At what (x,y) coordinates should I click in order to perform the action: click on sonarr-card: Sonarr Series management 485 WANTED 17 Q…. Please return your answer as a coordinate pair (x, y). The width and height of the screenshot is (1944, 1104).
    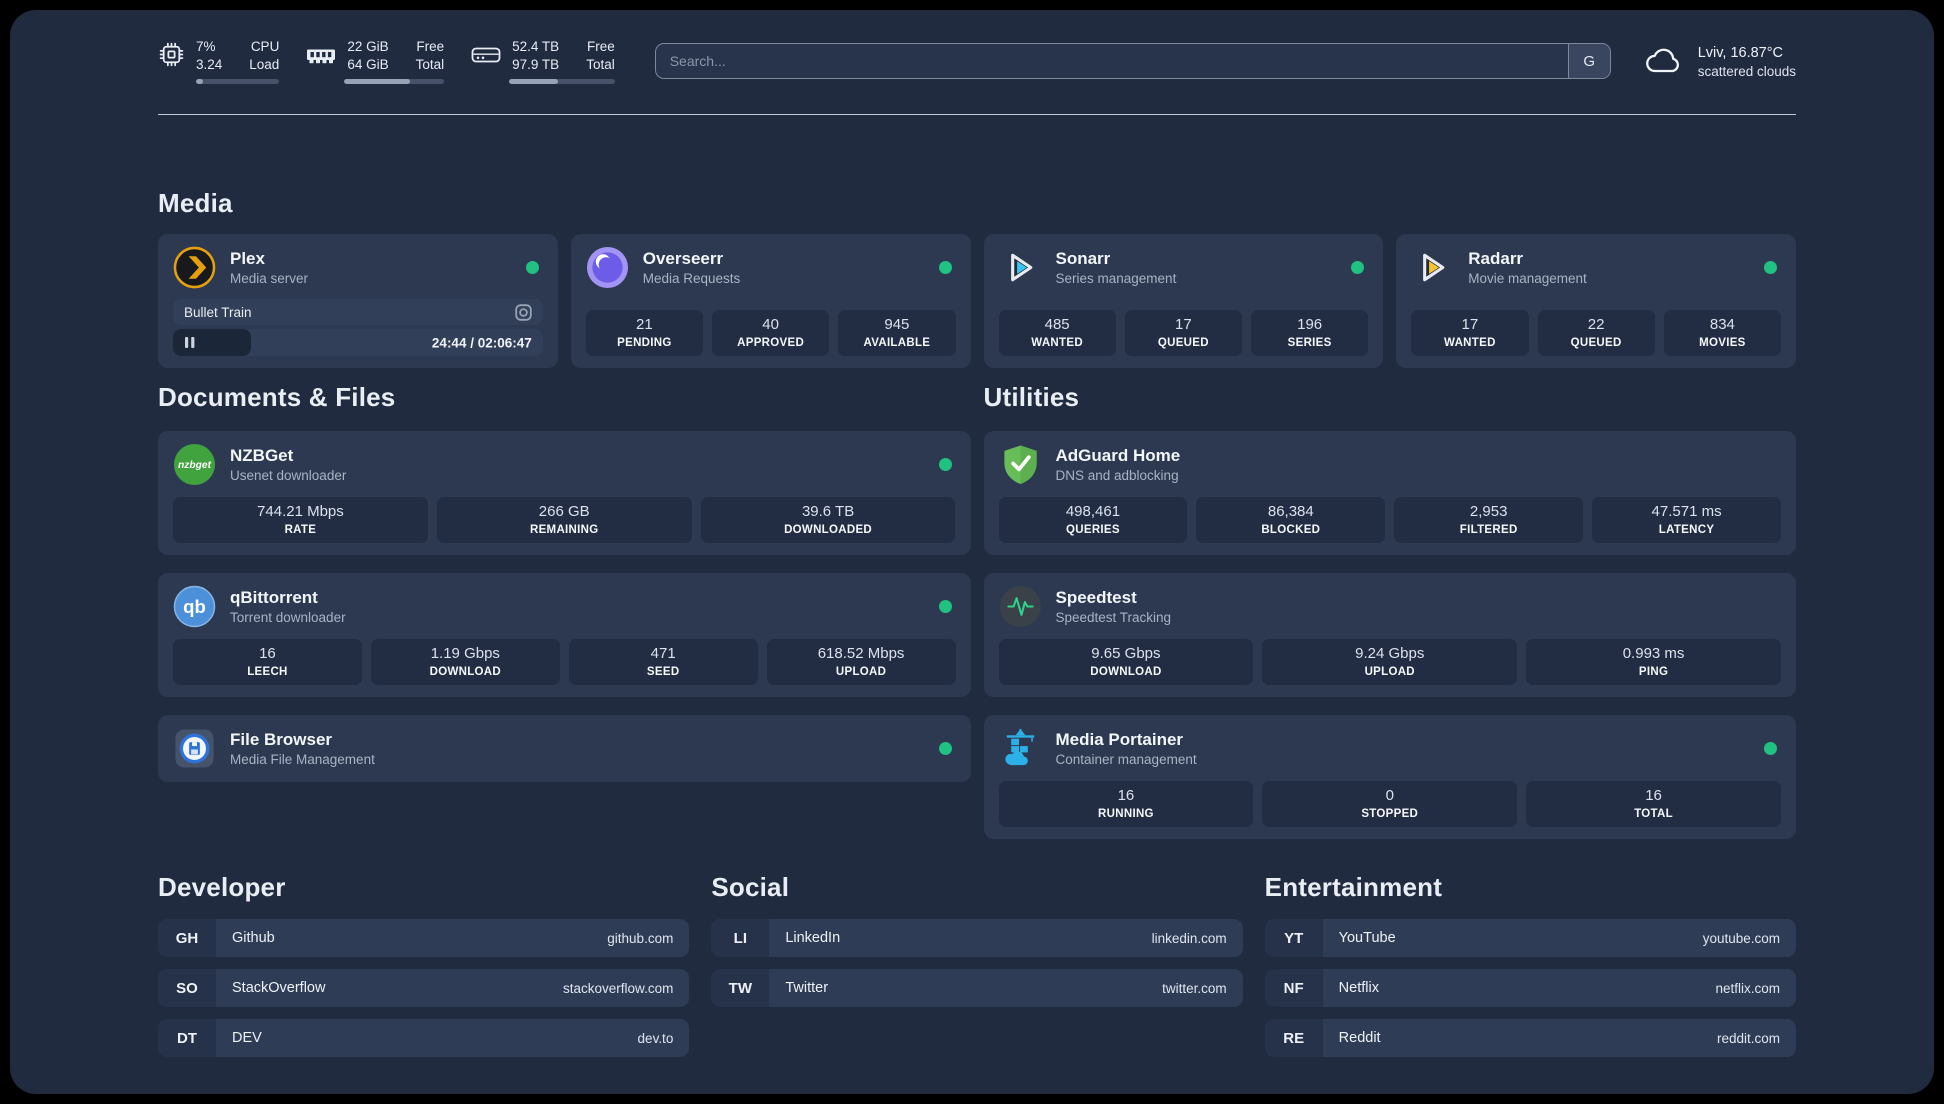
    Looking at the image, I should click on (1183, 301).